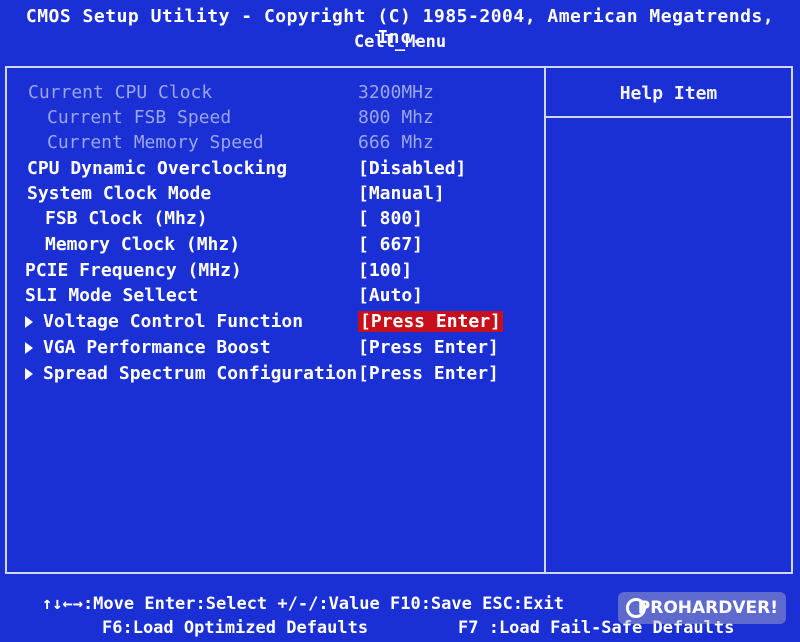 Image resolution: width=800 pixels, height=642 pixels. I want to click on watermark-logo-icon, so click(636, 608).